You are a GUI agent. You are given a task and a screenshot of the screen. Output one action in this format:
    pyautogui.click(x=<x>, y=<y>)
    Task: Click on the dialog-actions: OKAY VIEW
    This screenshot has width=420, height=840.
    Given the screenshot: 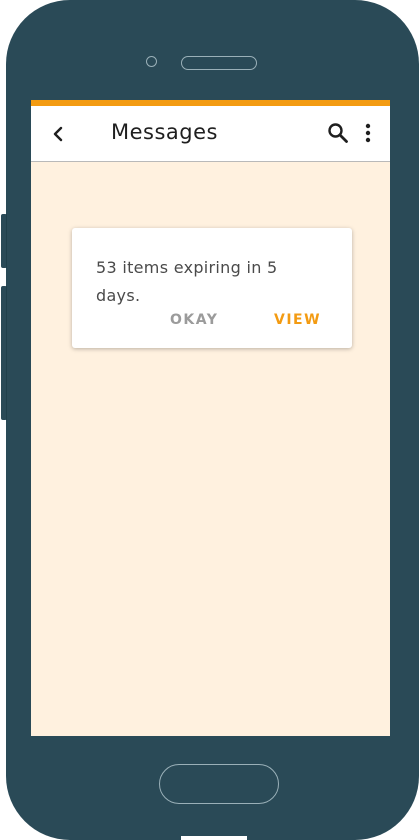 What is the action you would take?
    pyautogui.click(x=212, y=322)
    